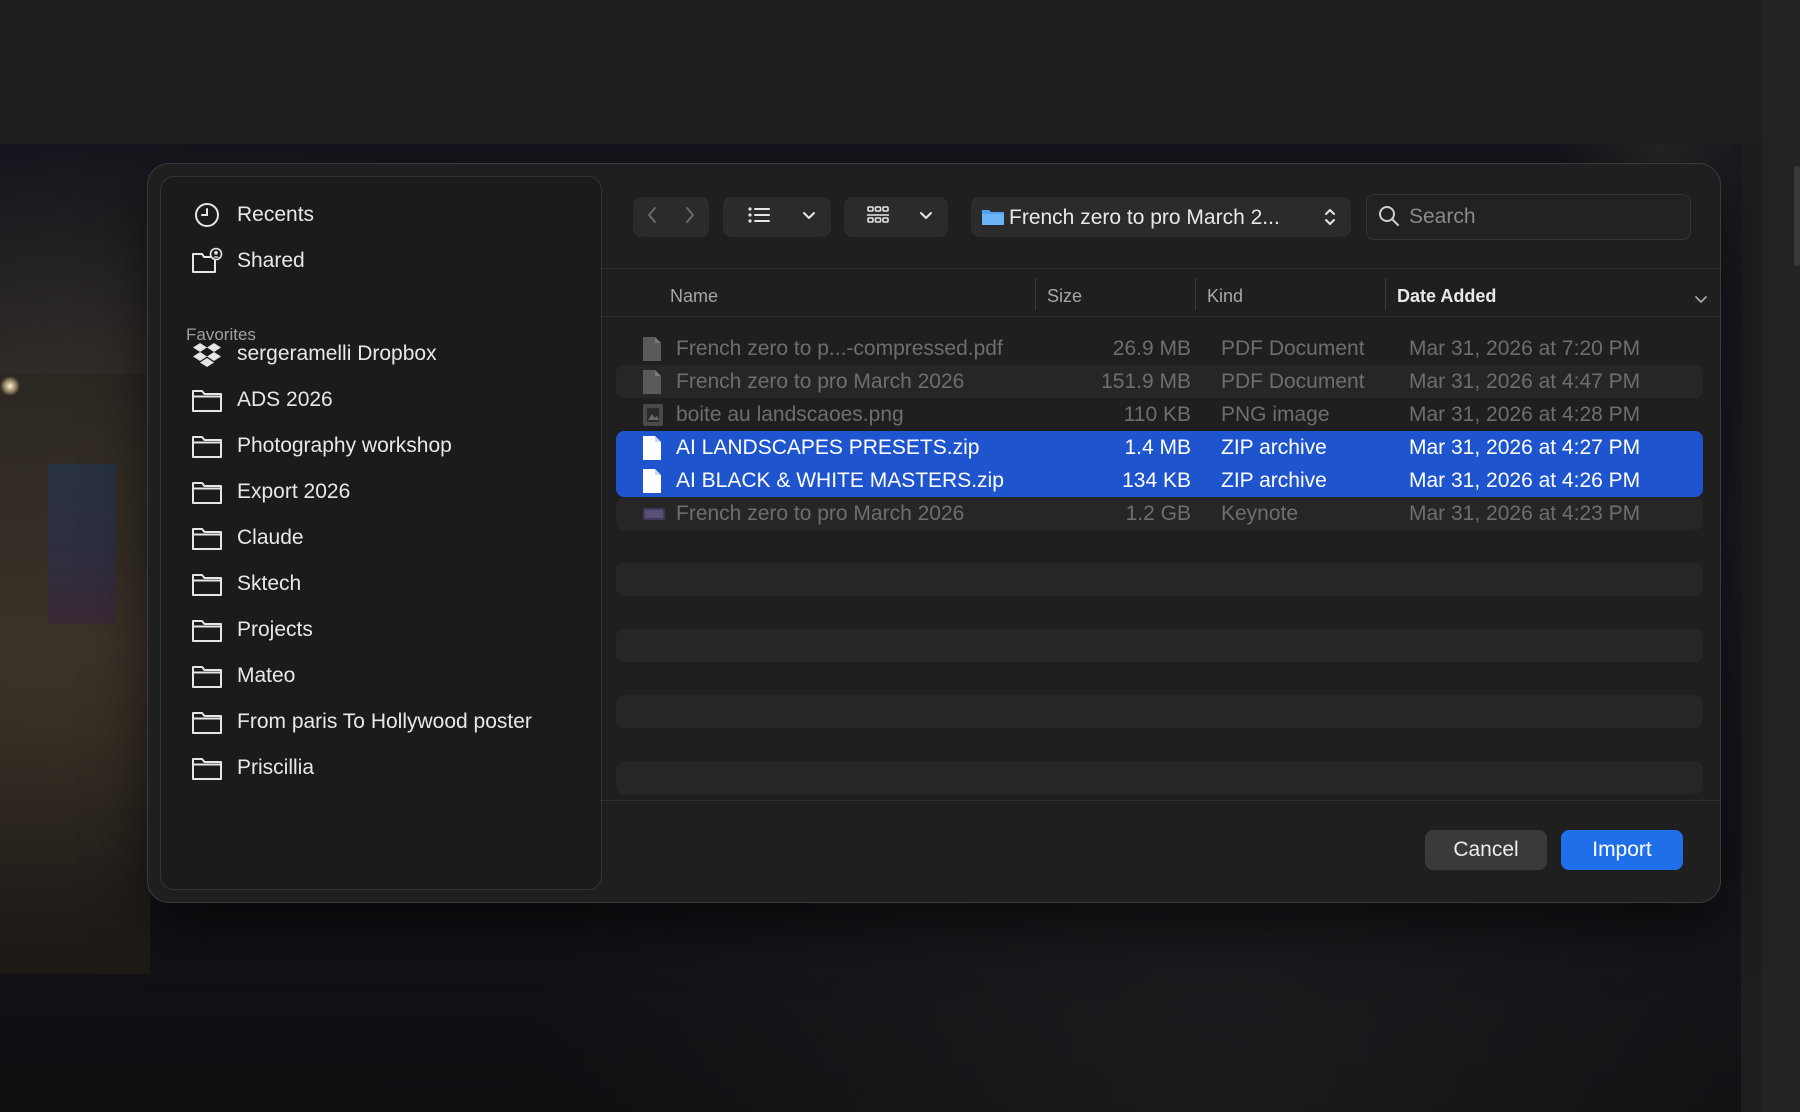 The width and height of the screenshot is (1800, 1112). I want to click on image-file-icon, so click(652, 415).